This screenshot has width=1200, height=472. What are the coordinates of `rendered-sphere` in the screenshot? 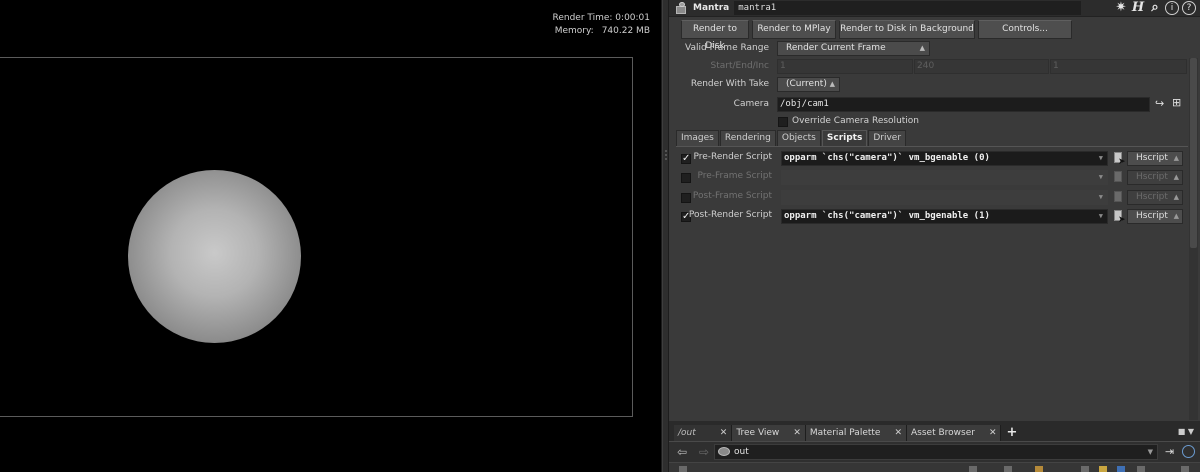 It's located at (214, 256).